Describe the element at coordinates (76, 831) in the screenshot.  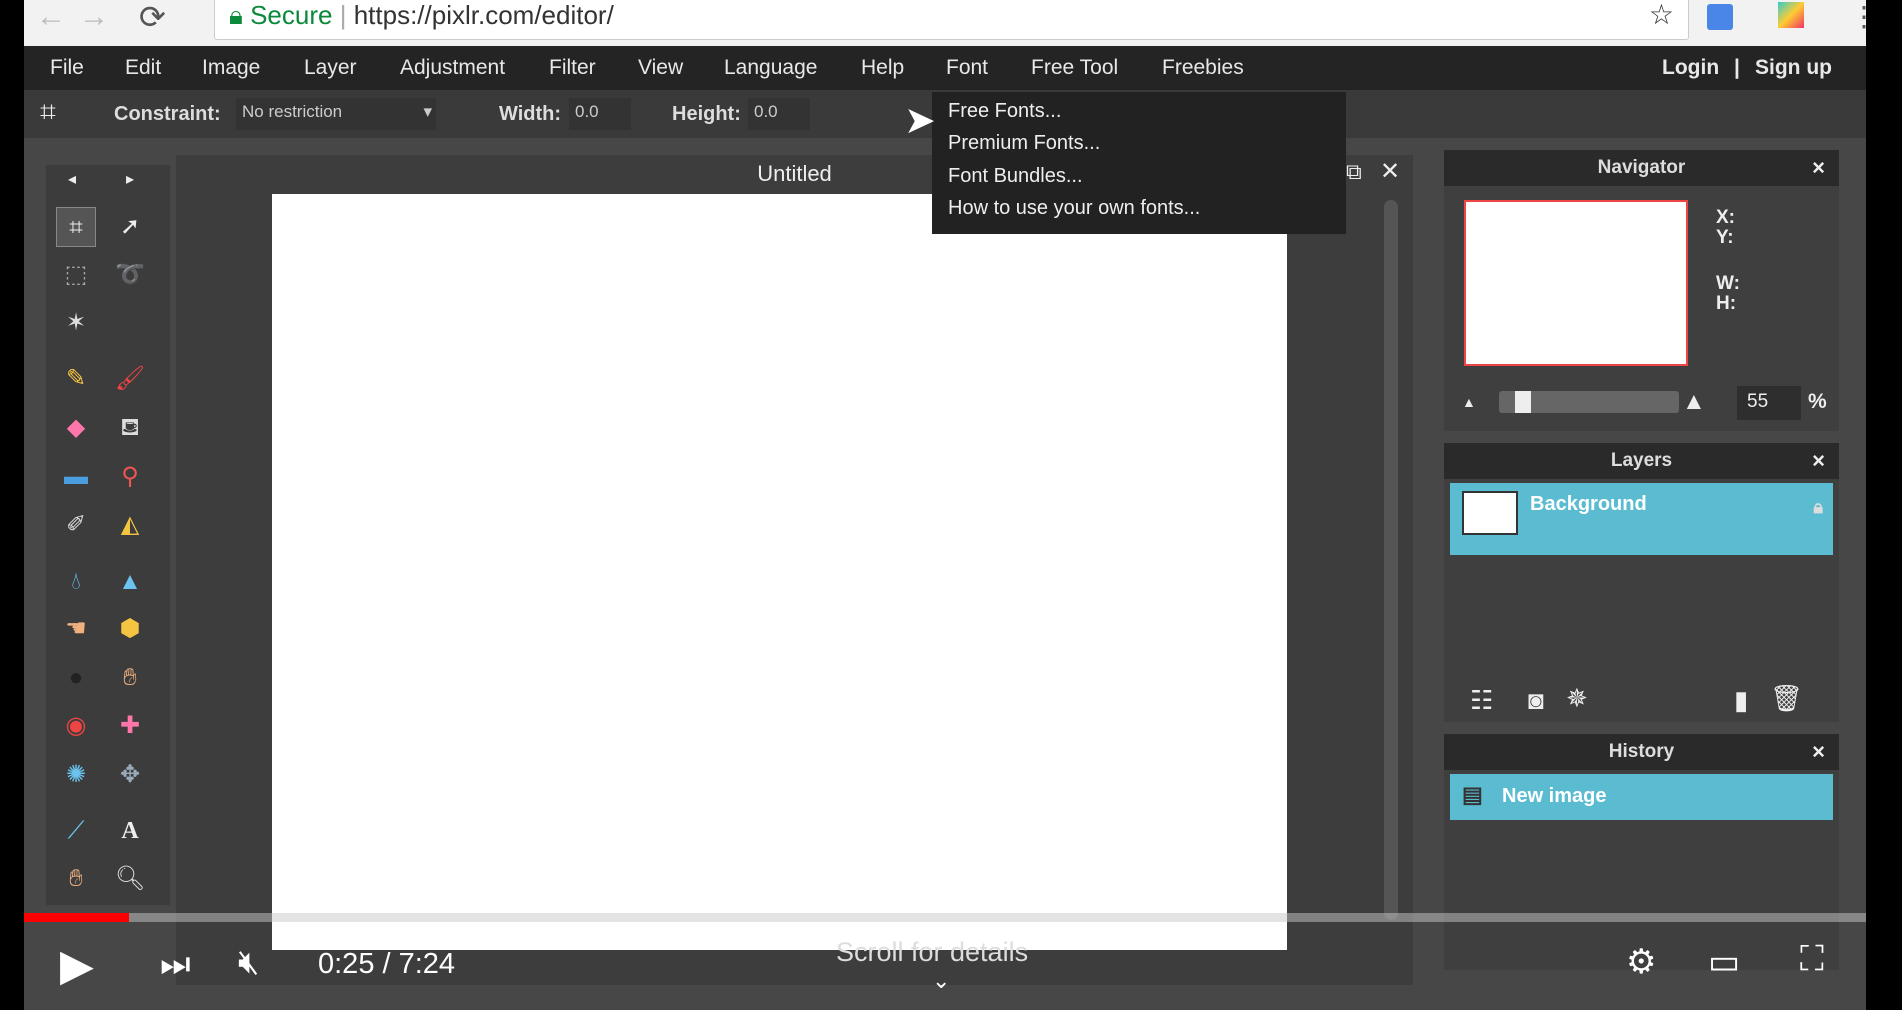
I see `color-picker-icon: ⟋` at that location.